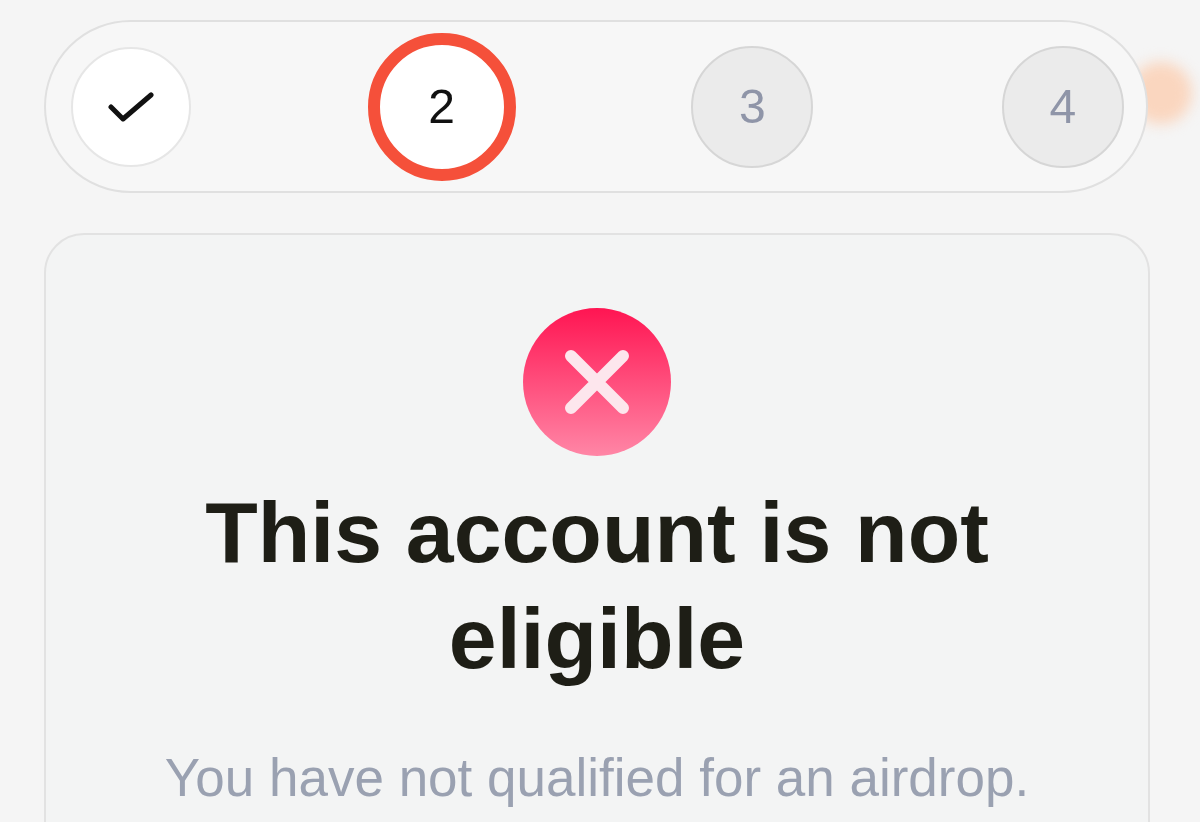 The height and width of the screenshot is (822, 1200). Describe the element at coordinates (597, 382) in the screenshot. I see `x-circle-icon` at that location.